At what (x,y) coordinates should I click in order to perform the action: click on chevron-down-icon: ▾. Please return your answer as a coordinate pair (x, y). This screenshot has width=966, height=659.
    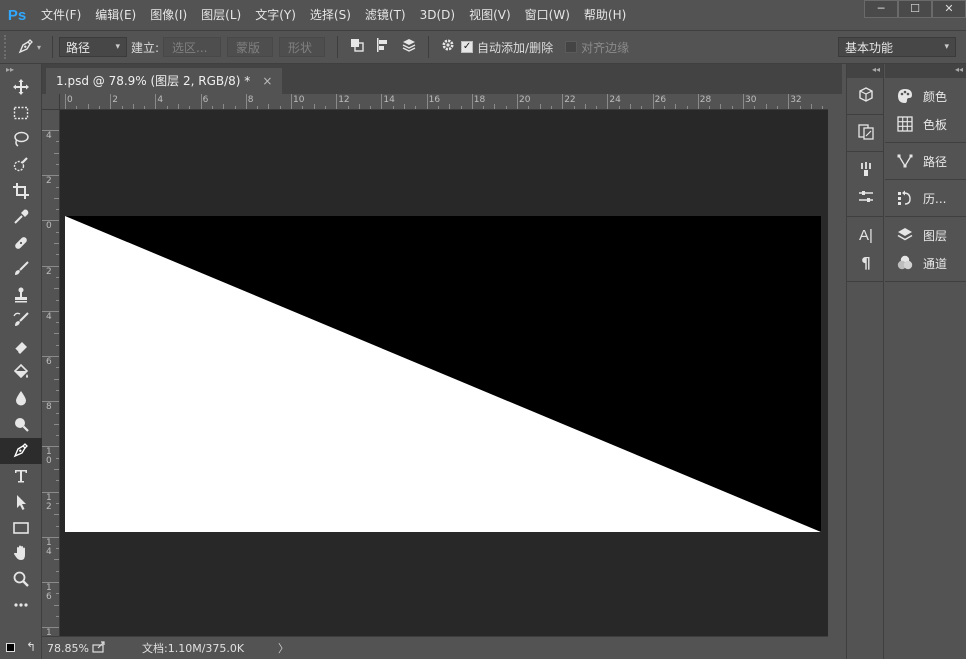
    Looking at the image, I should click on (946, 47).